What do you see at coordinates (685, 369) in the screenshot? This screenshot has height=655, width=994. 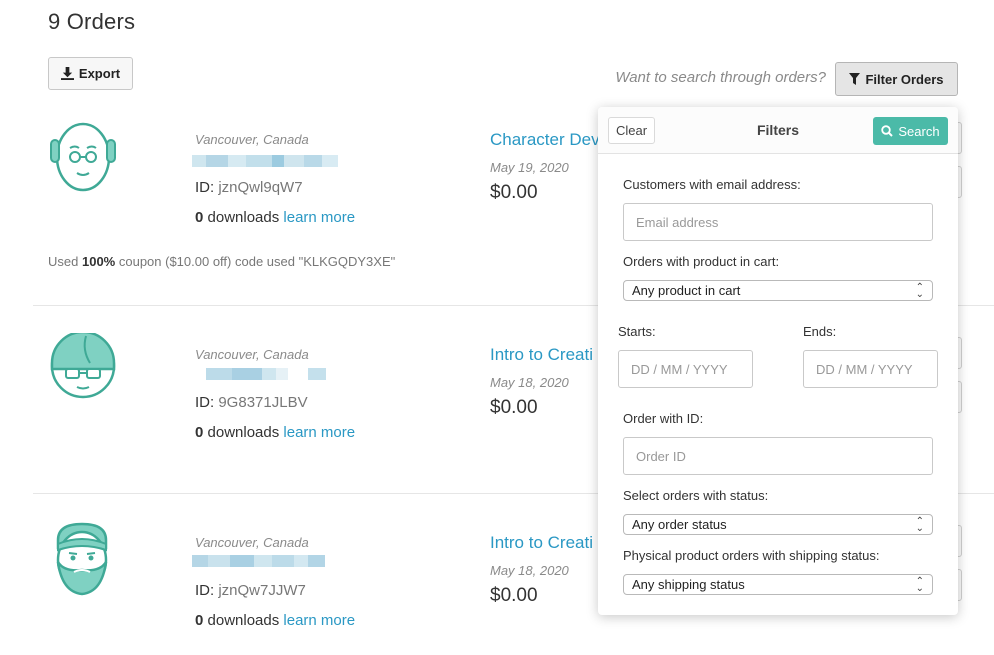 I see `start-date-field` at bounding box center [685, 369].